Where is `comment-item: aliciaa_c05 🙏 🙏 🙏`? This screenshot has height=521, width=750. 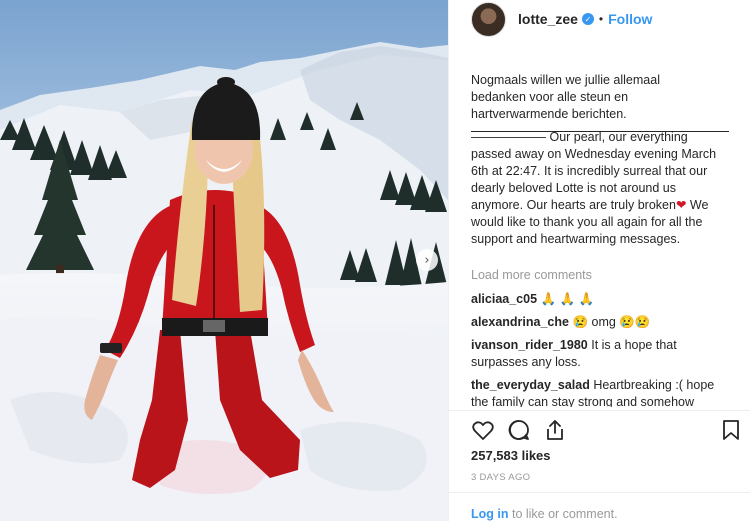
comment-item: aliciaa_c05 🙏 🙏 🙏 is located at coordinates (600, 299).